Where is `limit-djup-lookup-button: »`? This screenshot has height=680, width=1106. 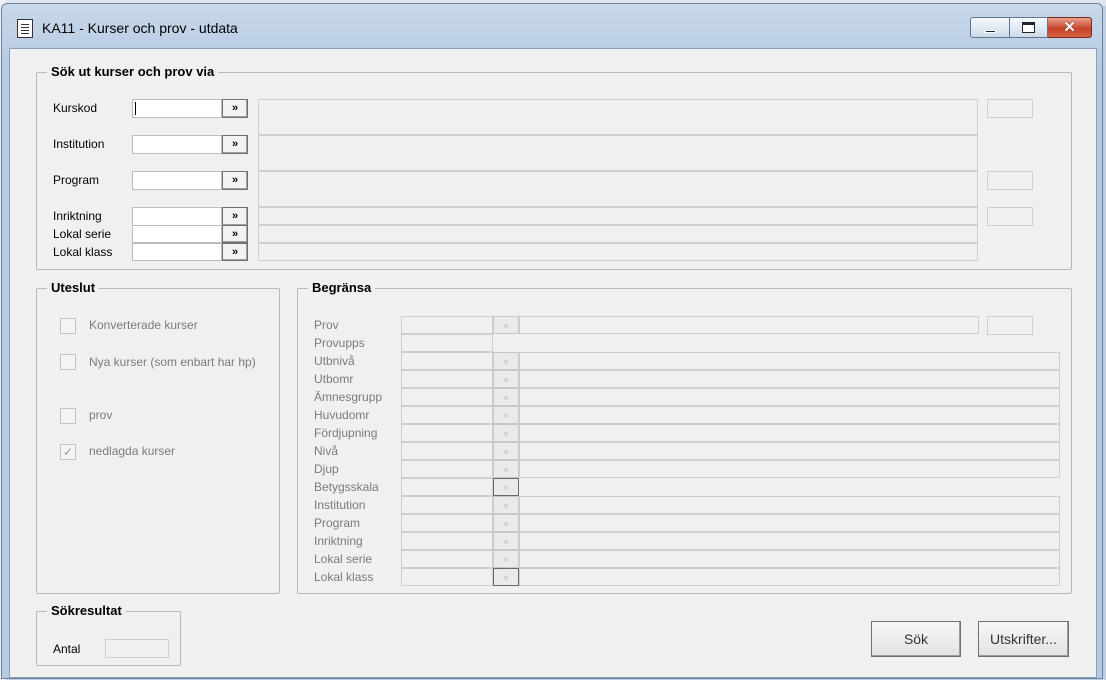 limit-djup-lookup-button: » is located at coordinates (506, 469).